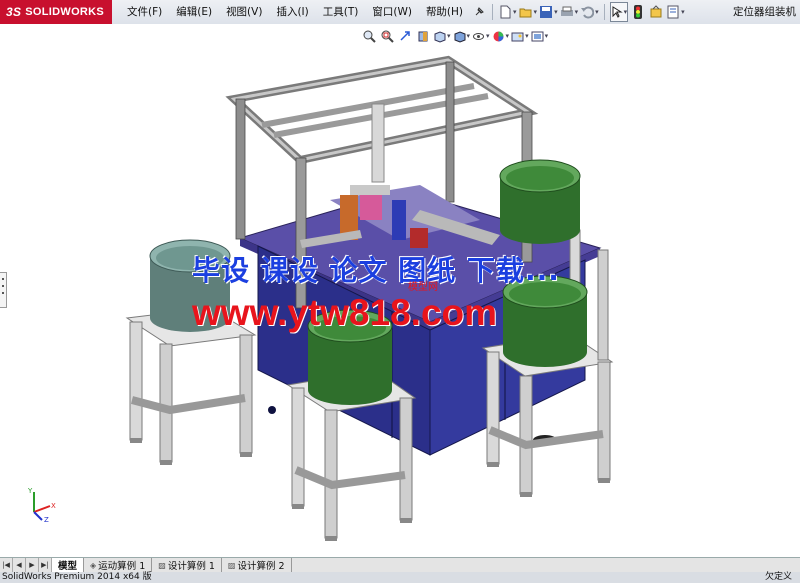  What do you see at coordinates (619, 12) in the screenshot?
I see `select-arrow-icon: ▾` at bounding box center [619, 12].